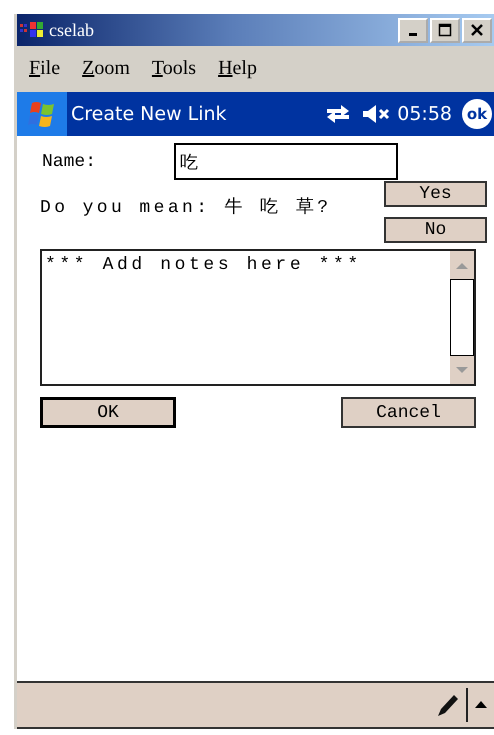  Describe the element at coordinates (44, 68) in the screenshot. I see `menu-item: File` at that location.